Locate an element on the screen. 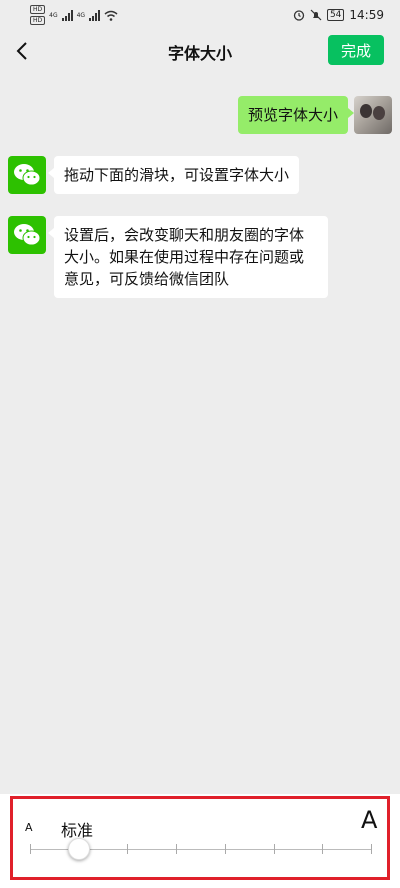  status-left: HD HD 4G 4G is located at coordinates (74, 15).